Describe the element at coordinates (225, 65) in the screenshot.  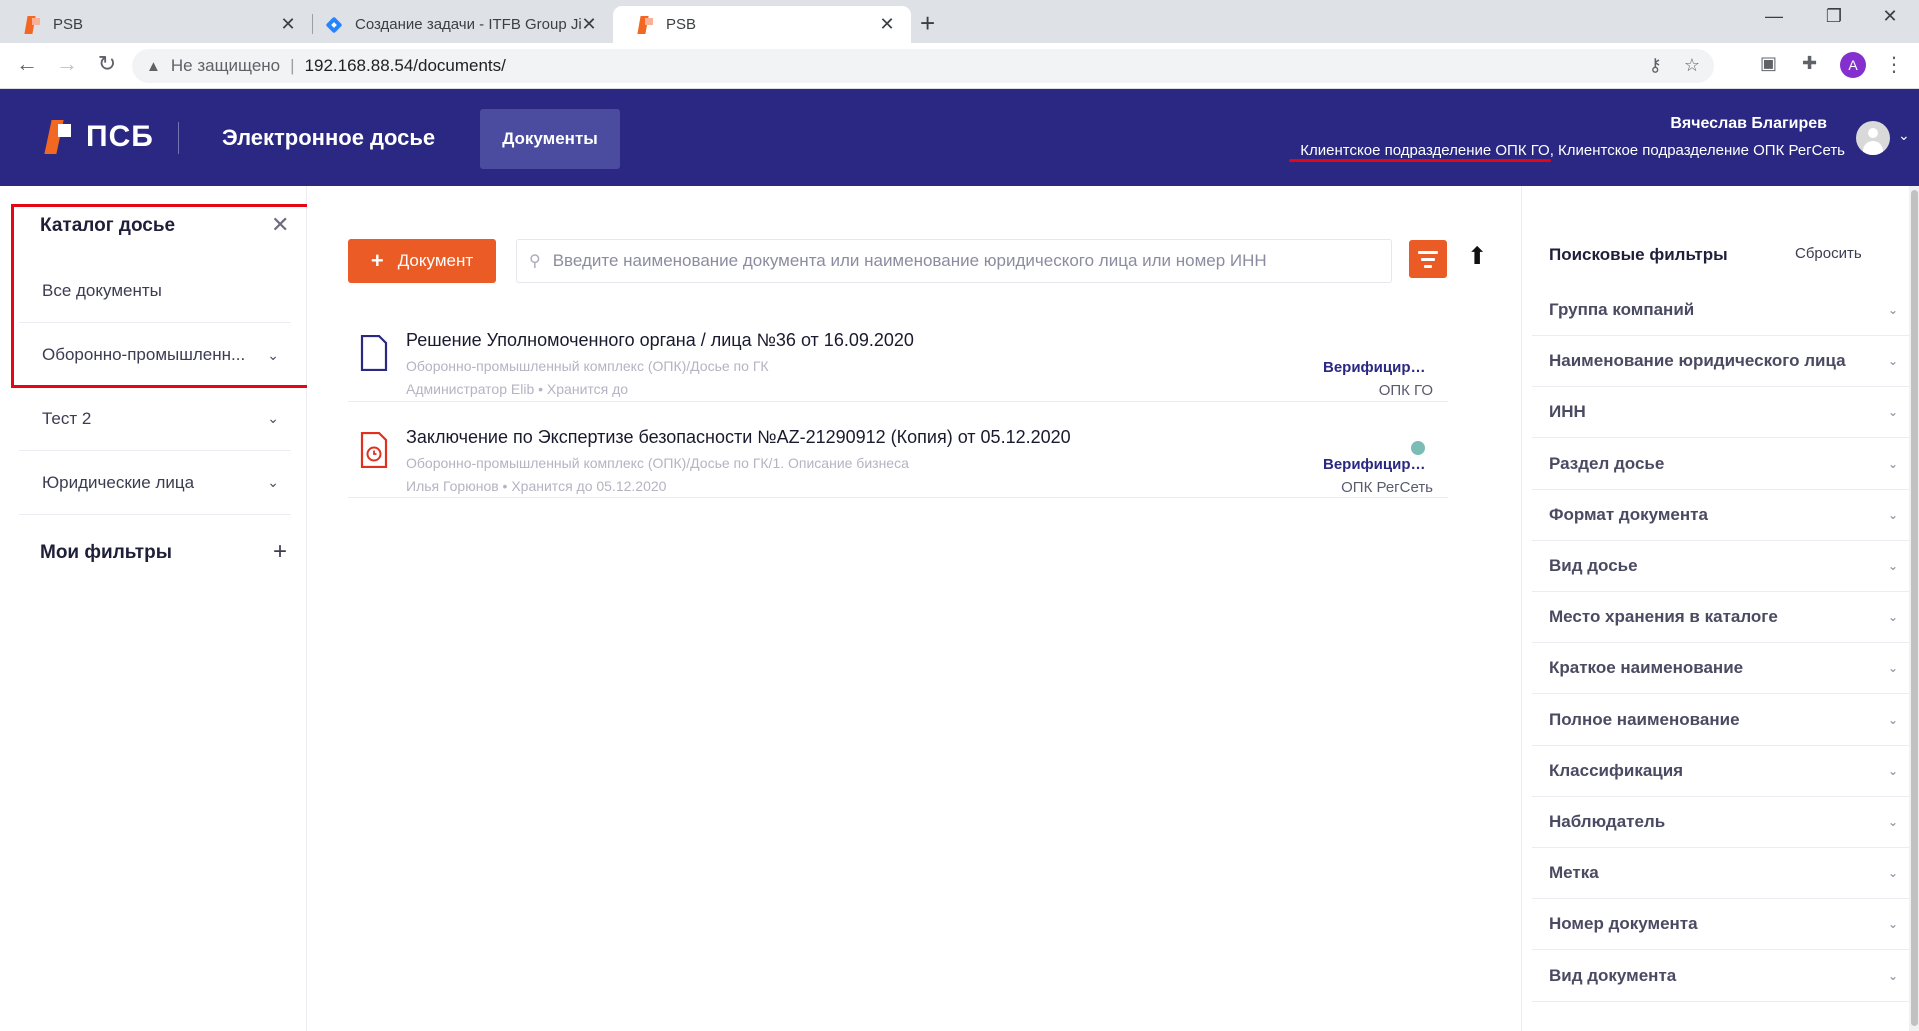
I see `insecure-label: Не защищено` at that location.